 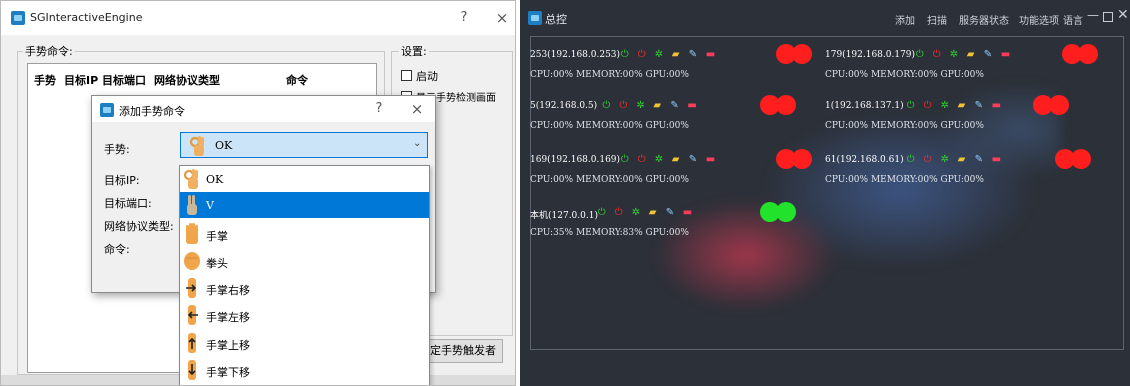 What do you see at coordinates (1123, 15) in the screenshot?
I see `close-icon: ✕` at bounding box center [1123, 15].